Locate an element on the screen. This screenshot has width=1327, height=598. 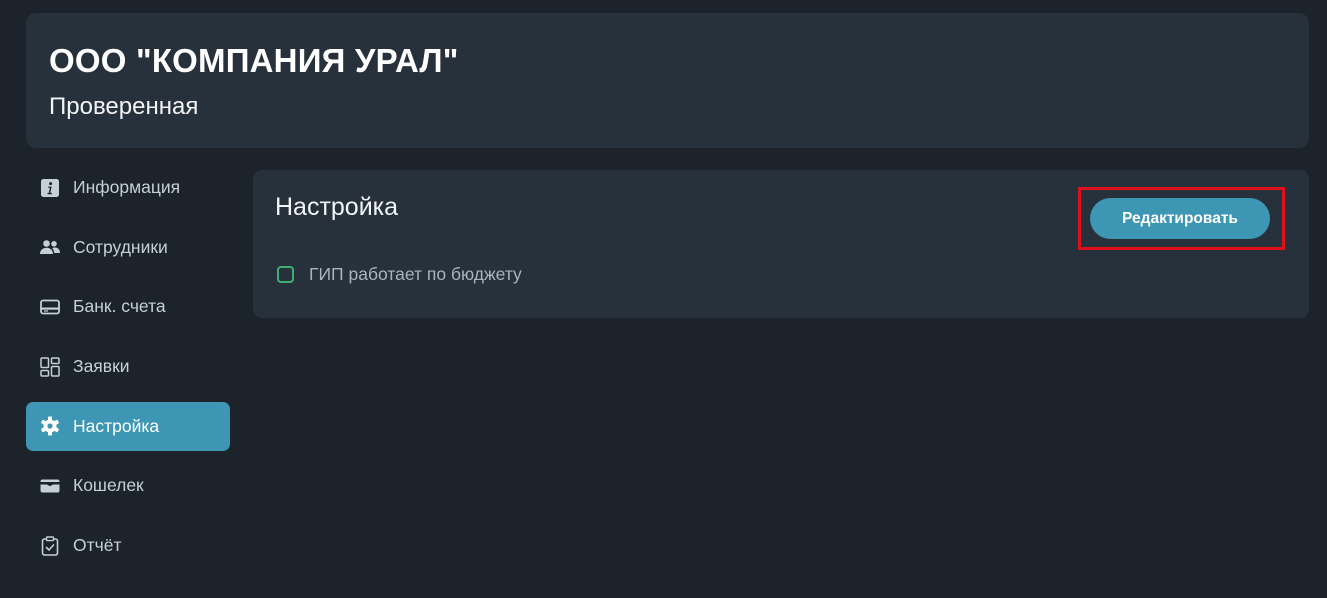
sidebar-item-label: Банк. счета is located at coordinates (119, 306).